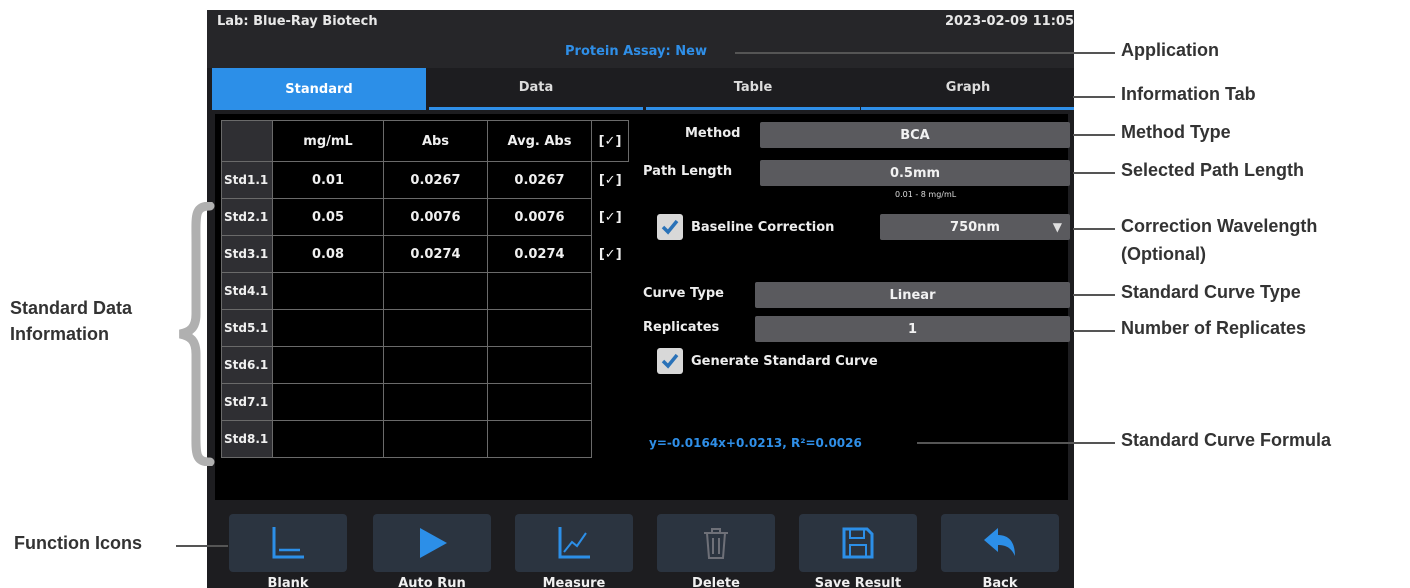  What do you see at coordinates (755, 443) in the screenshot?
I see `curve-formula: y=-0.0164x+0.0213, R²=0.0026` at bounding box center [755, 443].